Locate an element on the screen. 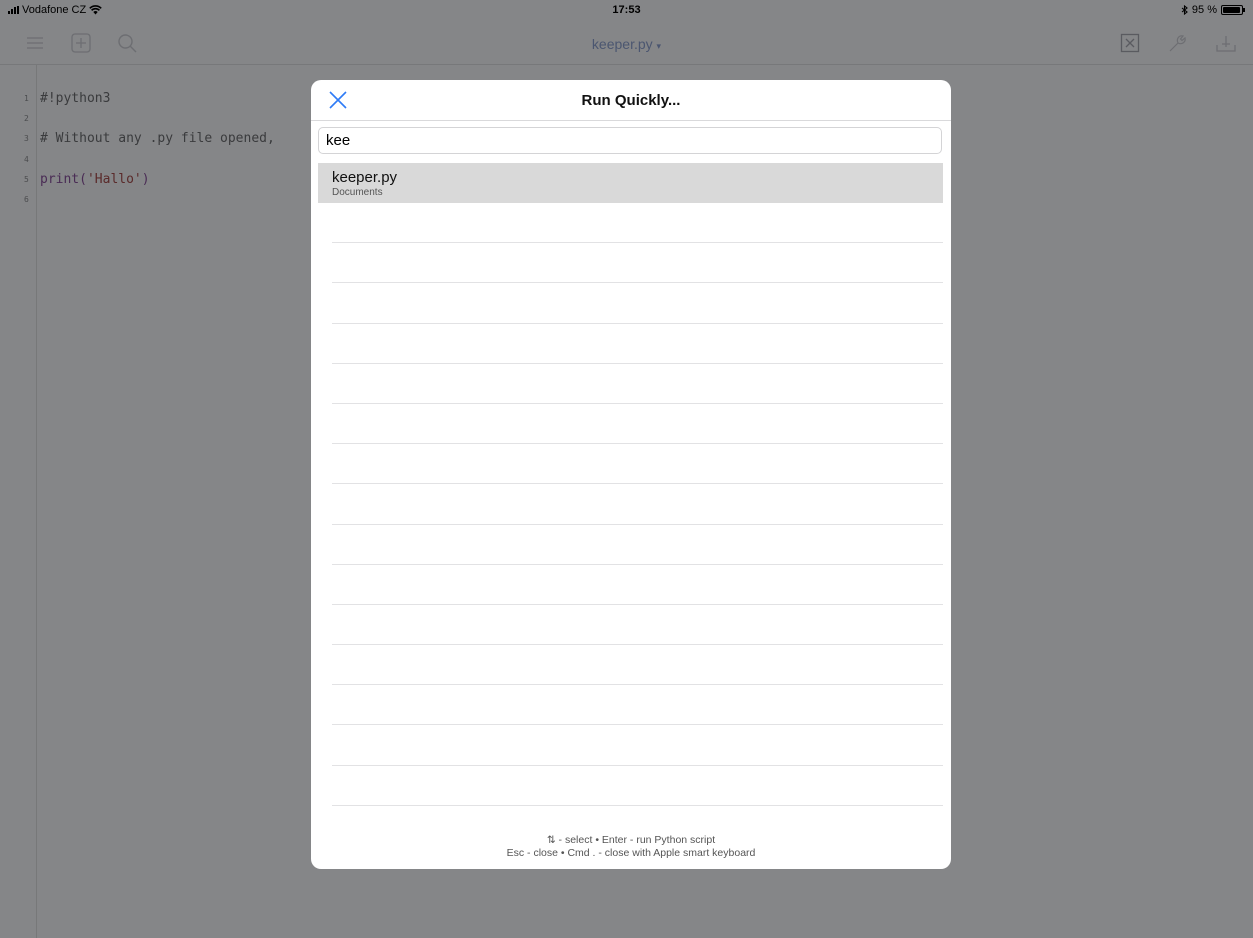  code-line: 2 is located at coordinates (149, 119).